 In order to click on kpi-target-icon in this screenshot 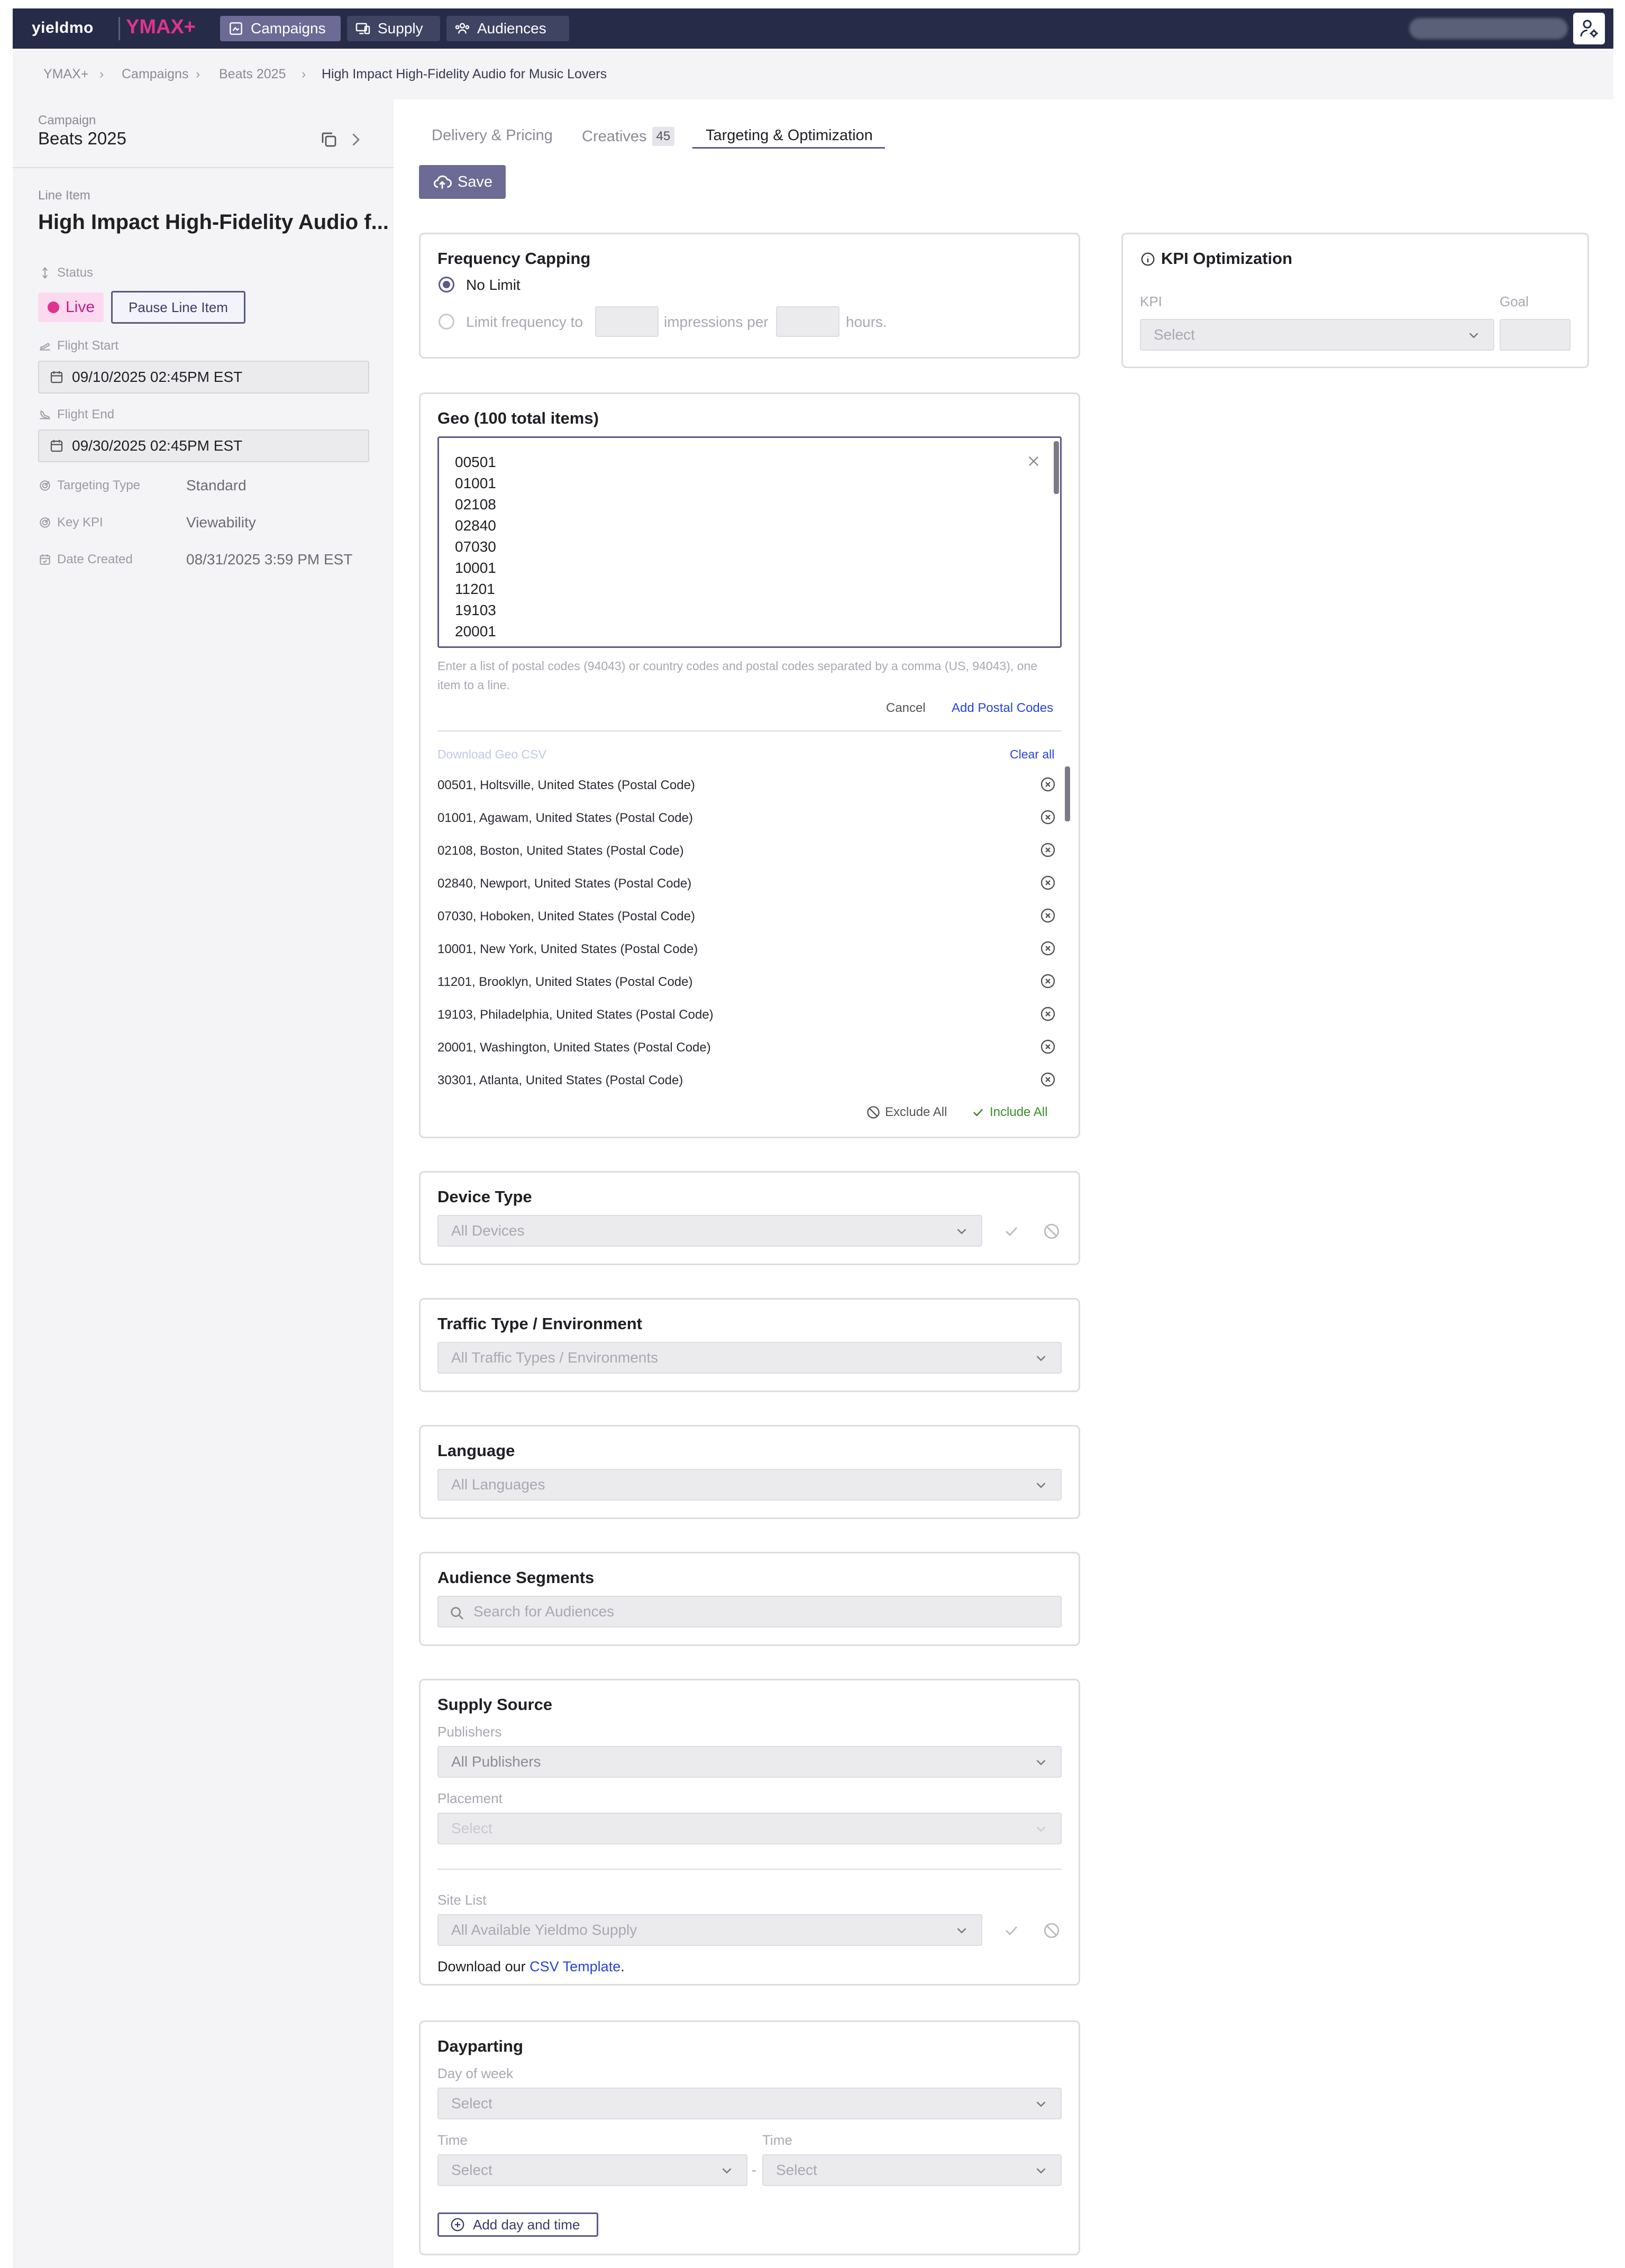, I will do `click(45, 522)`.